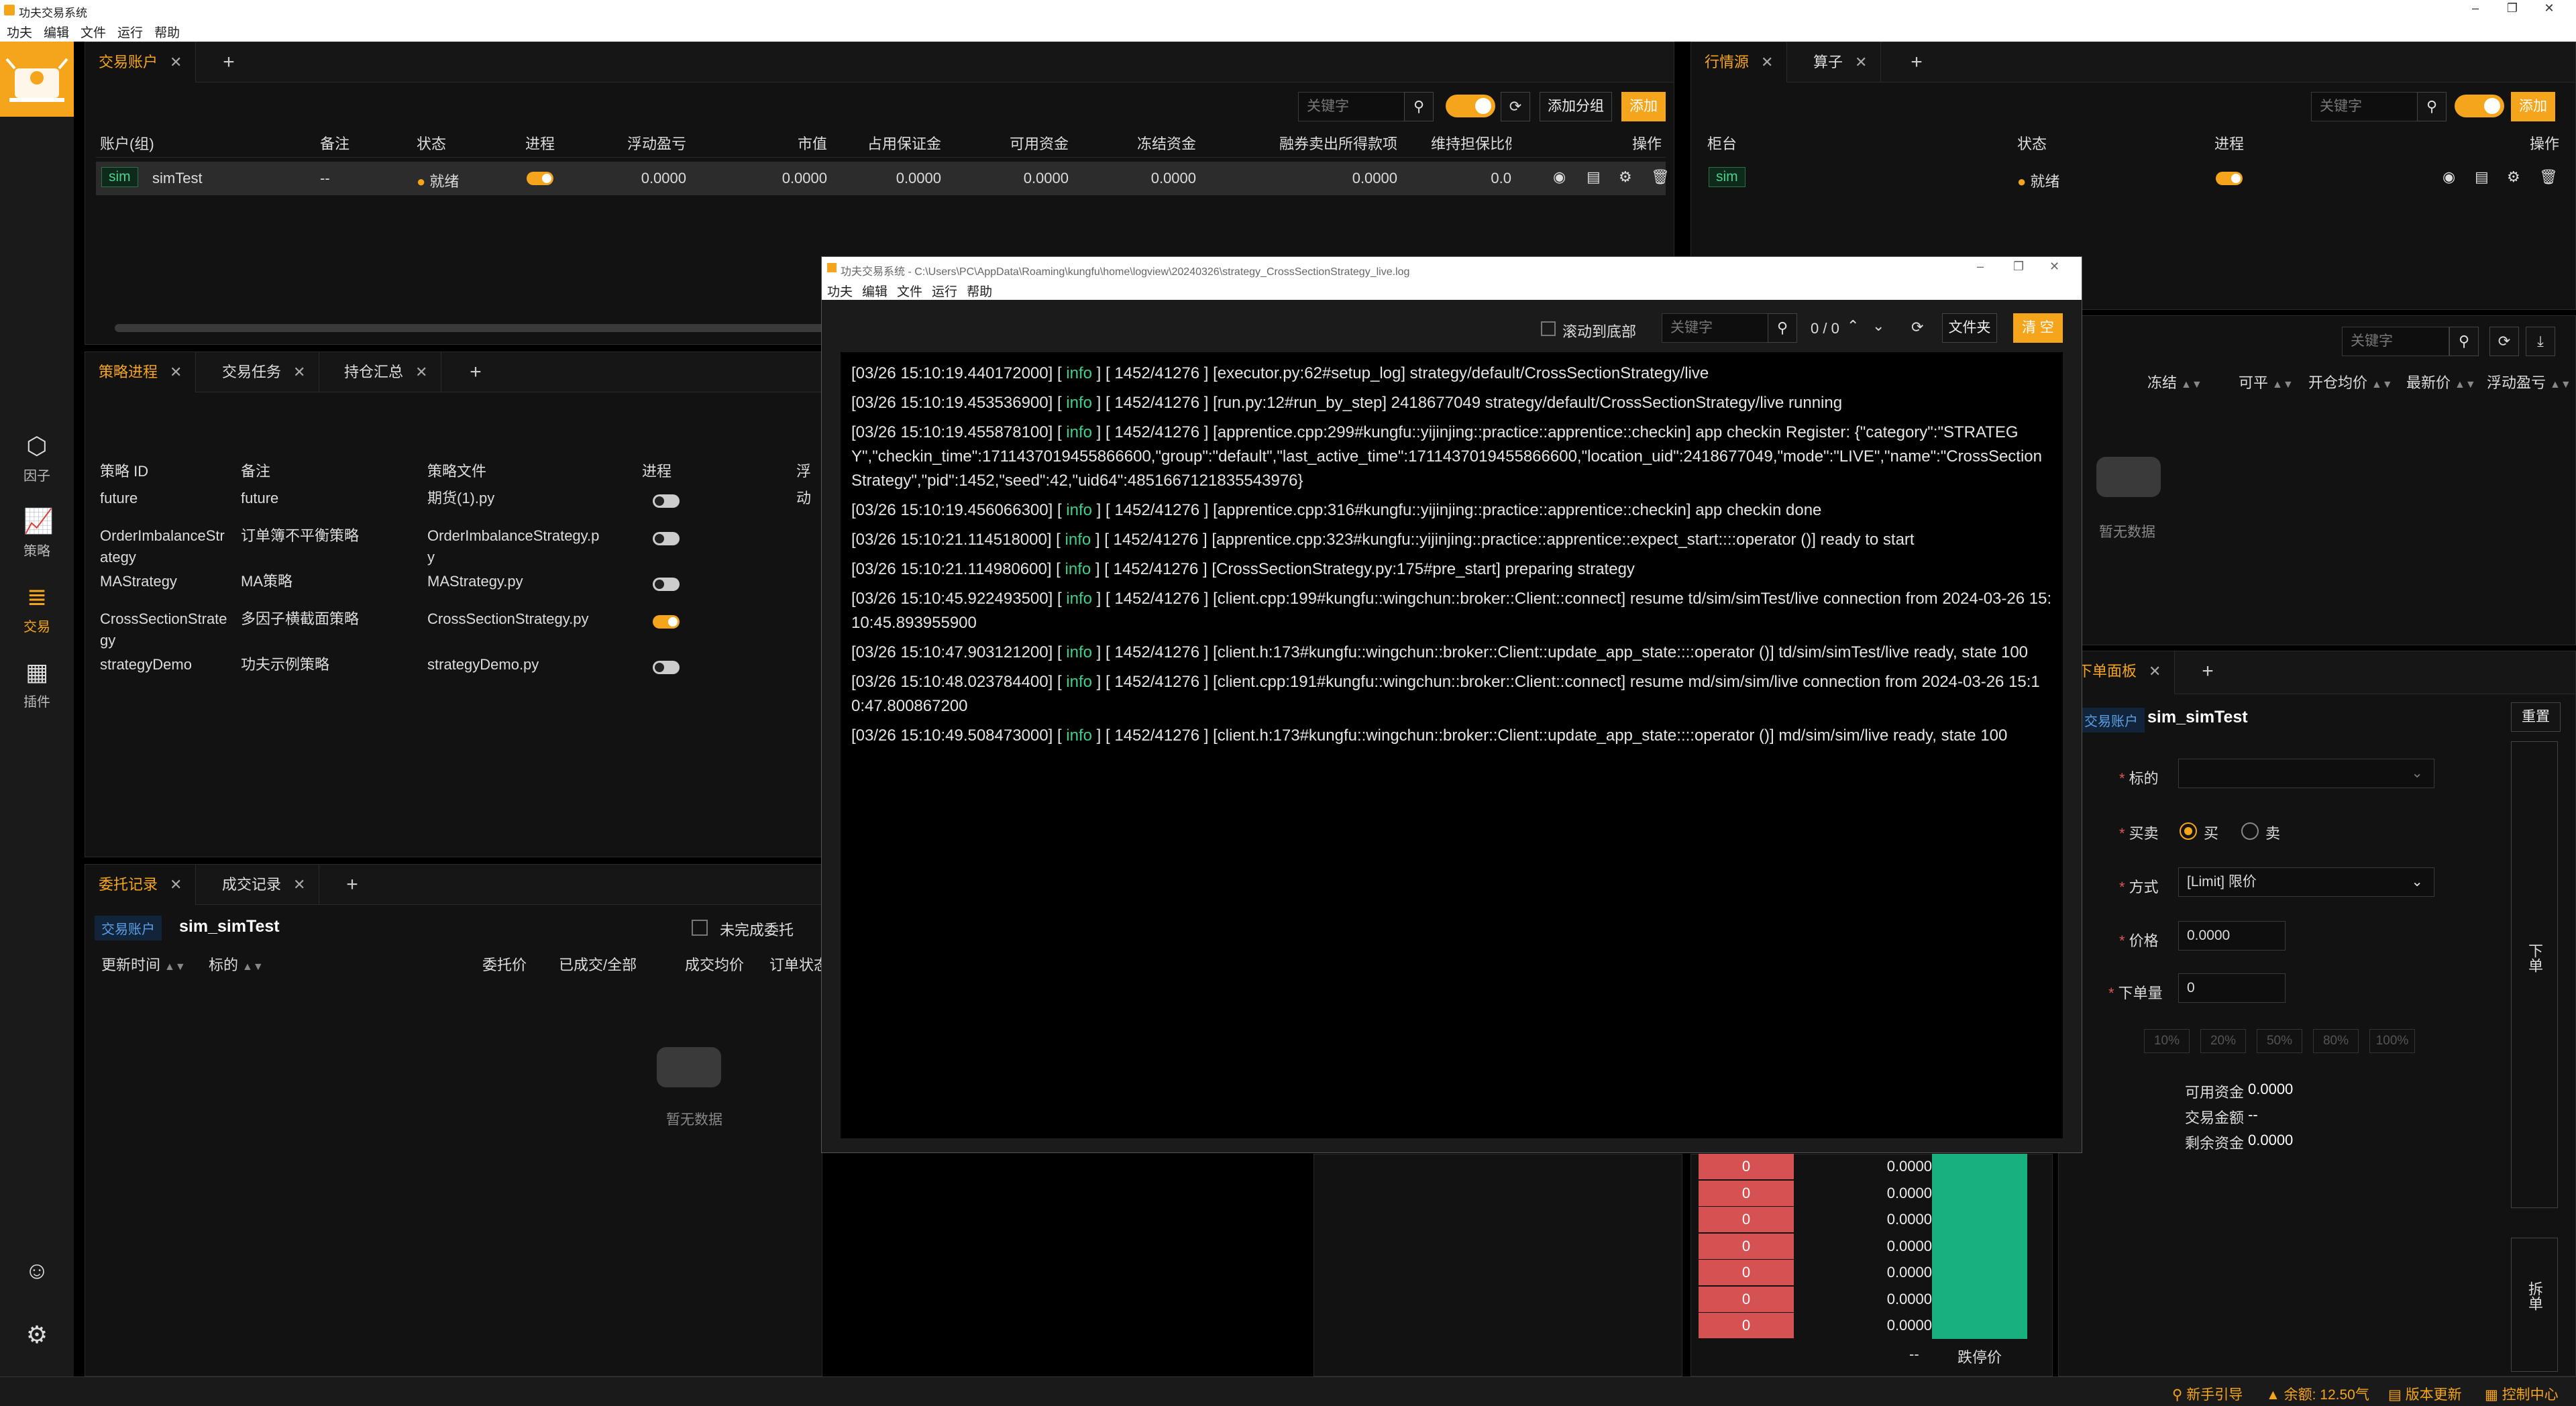  What do you see at coordinates (1853, 326) in the screenshot?
I see `prev-match-button: ⌃` at bounding box center [1853, 326].